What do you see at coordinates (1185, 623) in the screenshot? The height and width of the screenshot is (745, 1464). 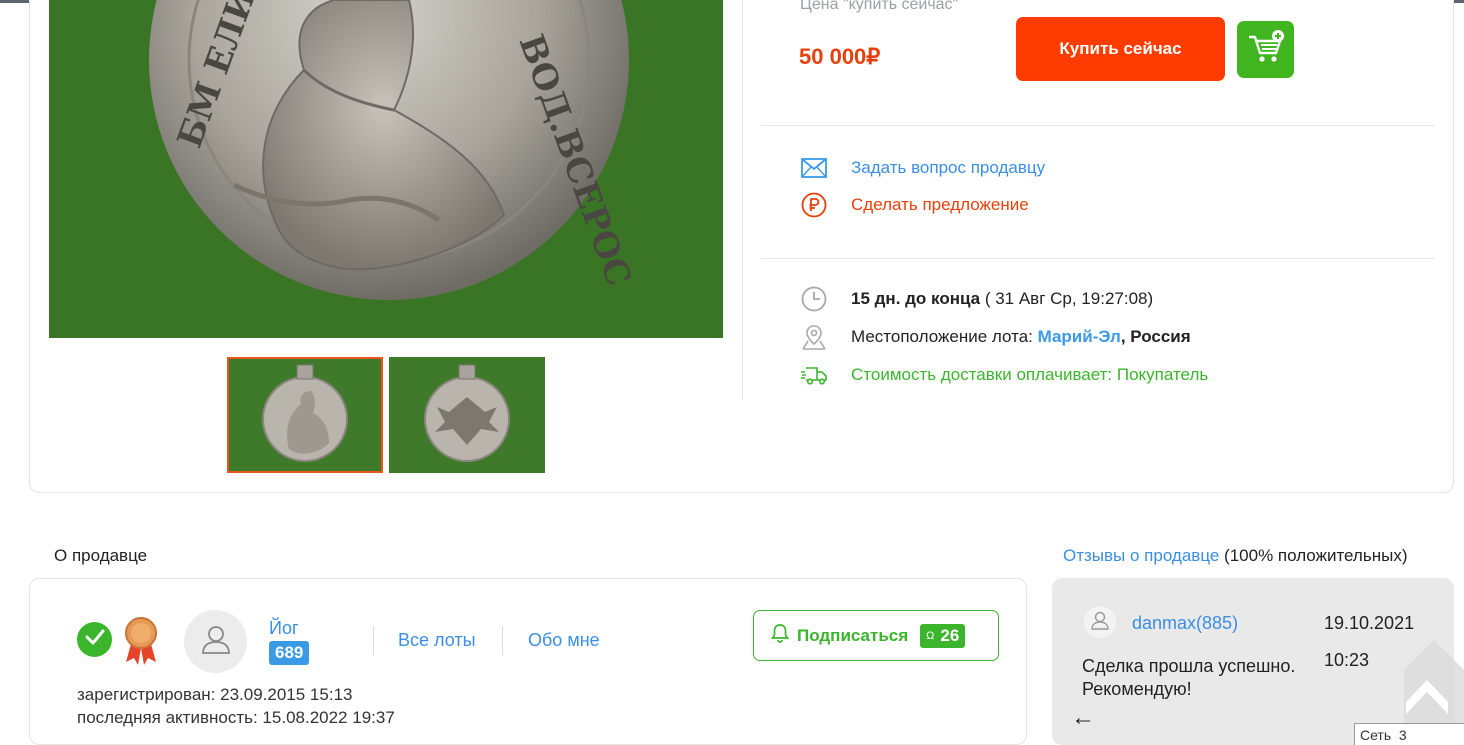 I see `reviewer-name-link: danmax(885)` at bounding box center [1185, 623].